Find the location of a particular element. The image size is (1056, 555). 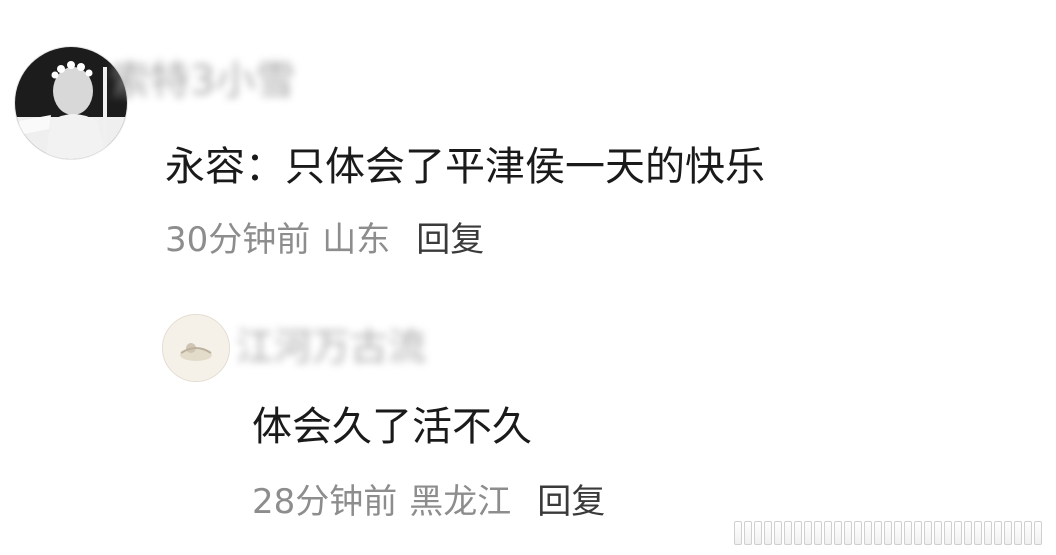

username: 索特3小雪 is located at coordinates (202, 77).